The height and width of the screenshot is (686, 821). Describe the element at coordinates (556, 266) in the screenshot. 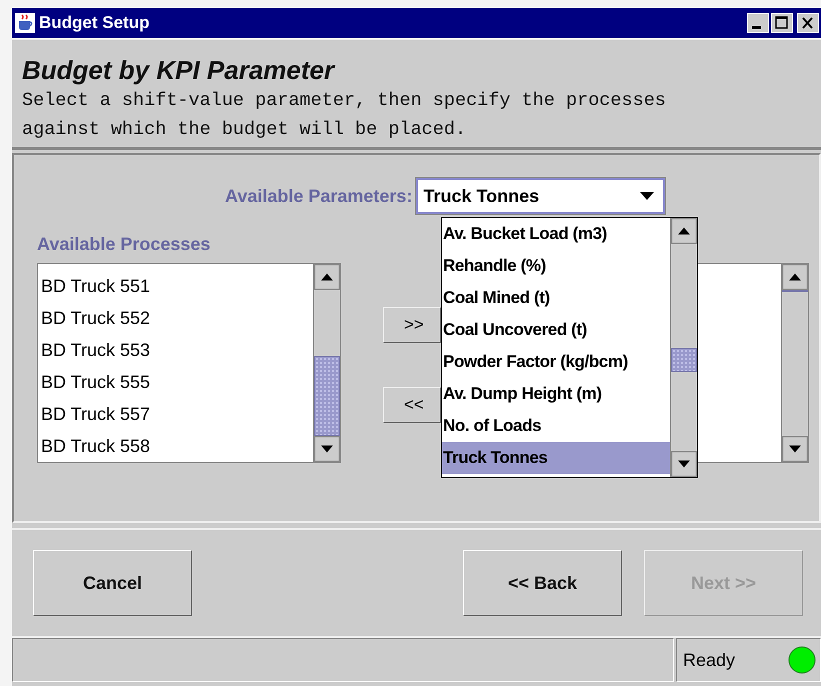

I see `dropdown-option: Rehandle (%)` at that location.